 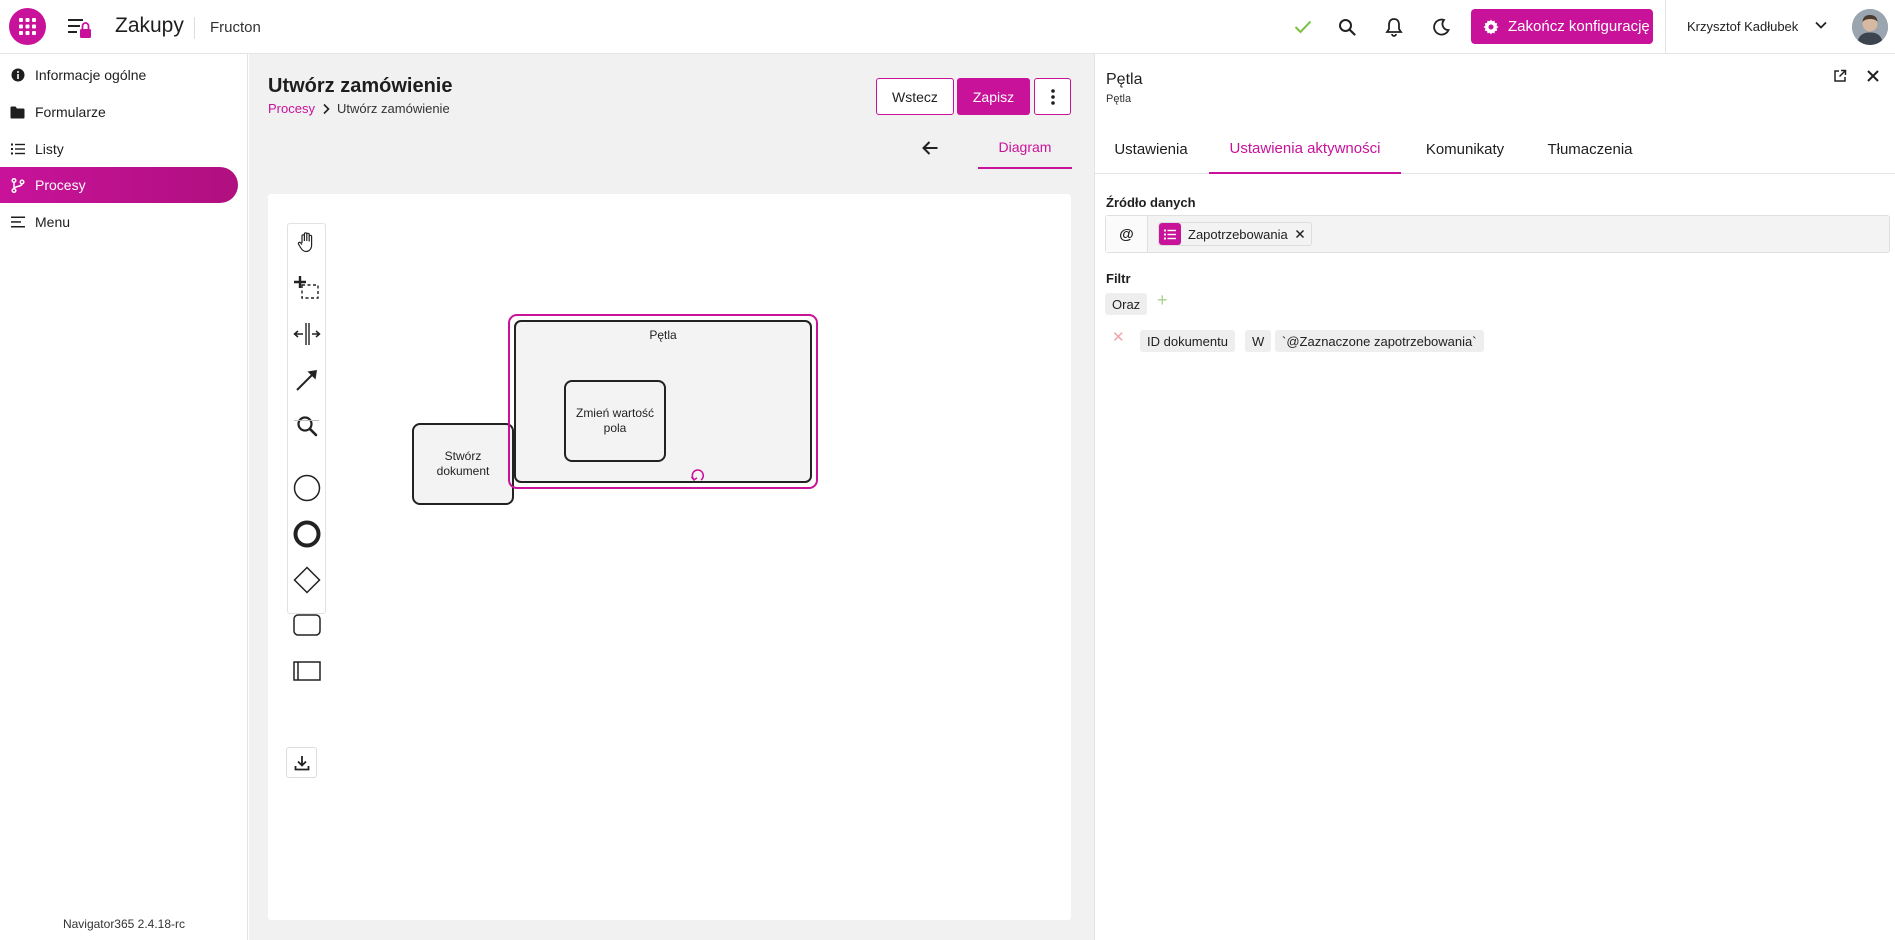 I want to click on start-event-icon, so click(x=306, y=488).